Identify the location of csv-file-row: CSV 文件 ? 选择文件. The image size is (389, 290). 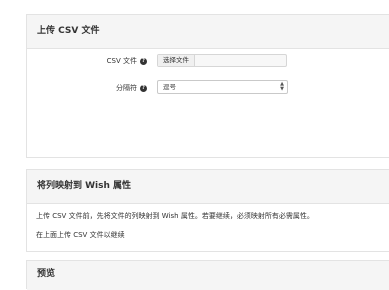
(208, 62).